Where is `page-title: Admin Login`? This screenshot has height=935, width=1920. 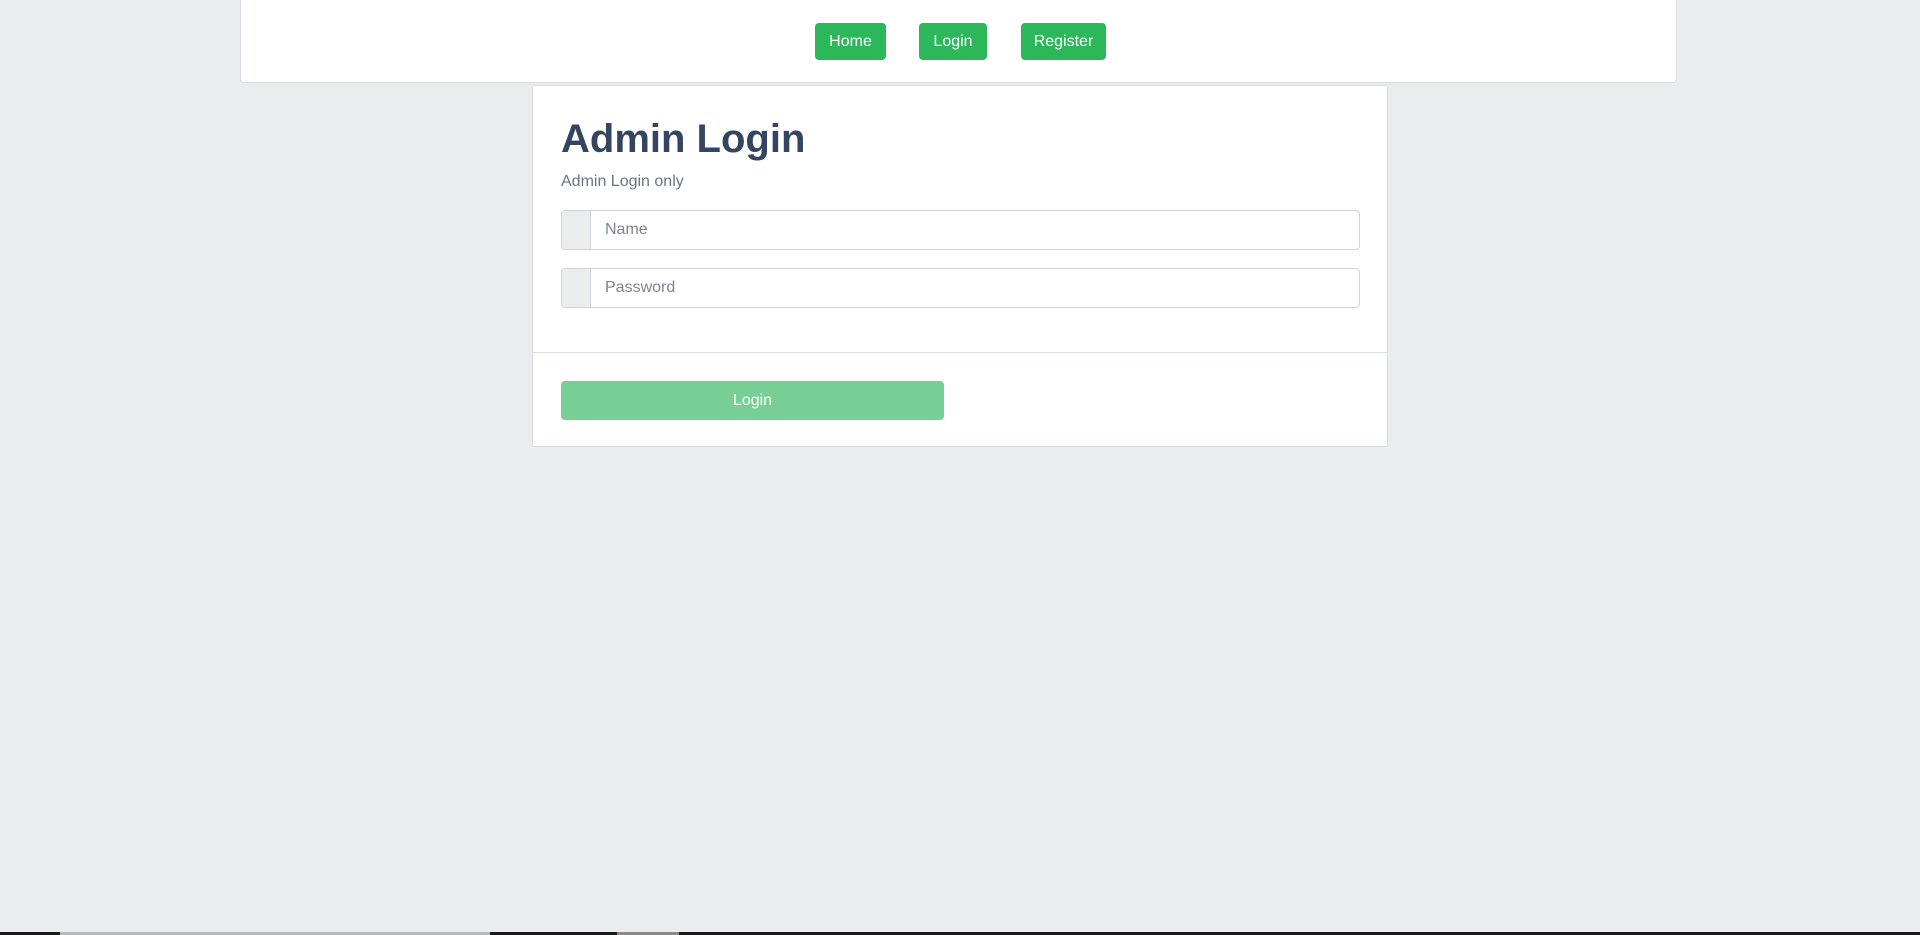
page-title: Admin Login is located at coordinates (683, 139).